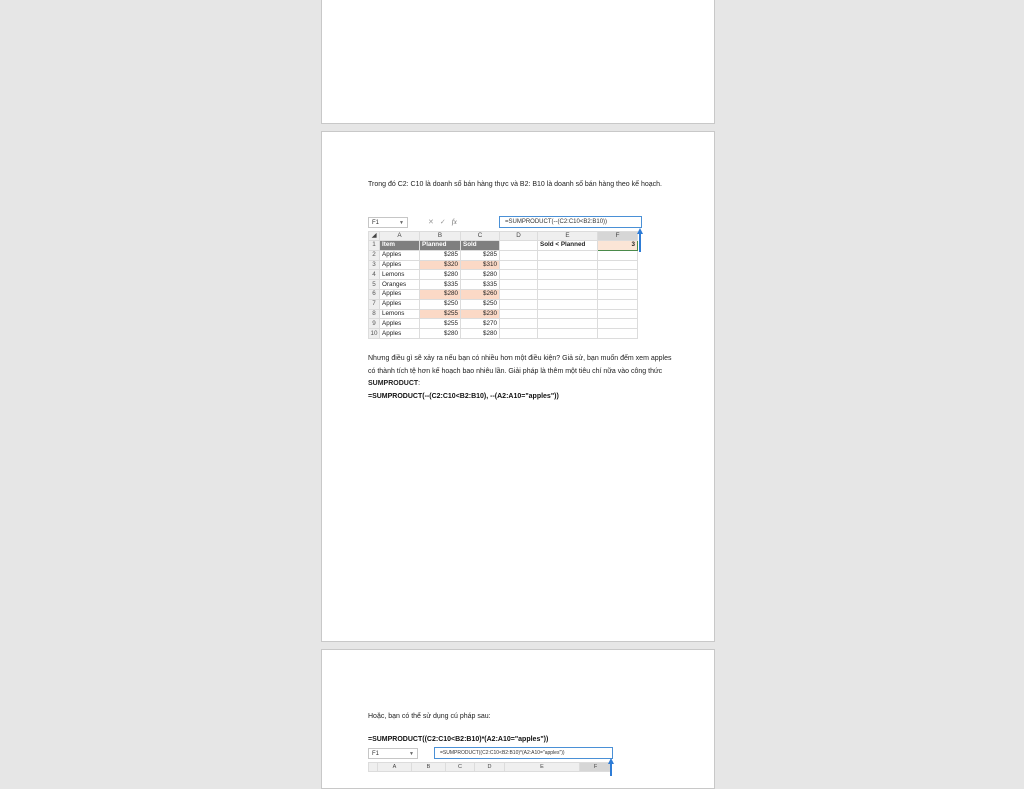 The width and height of the screenshot is (1024, 789). I want to click on row-header: 5, so click(374, 284).